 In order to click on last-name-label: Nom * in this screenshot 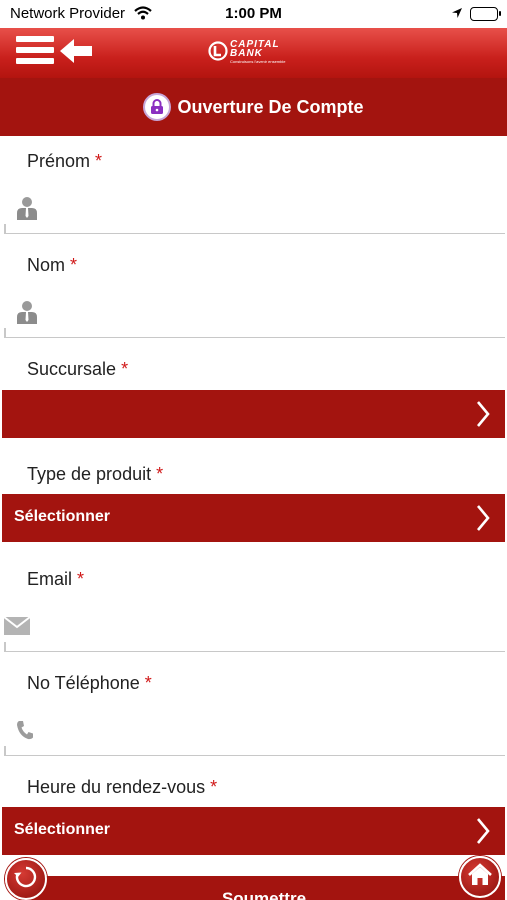, I will do `click(52, 265)`.